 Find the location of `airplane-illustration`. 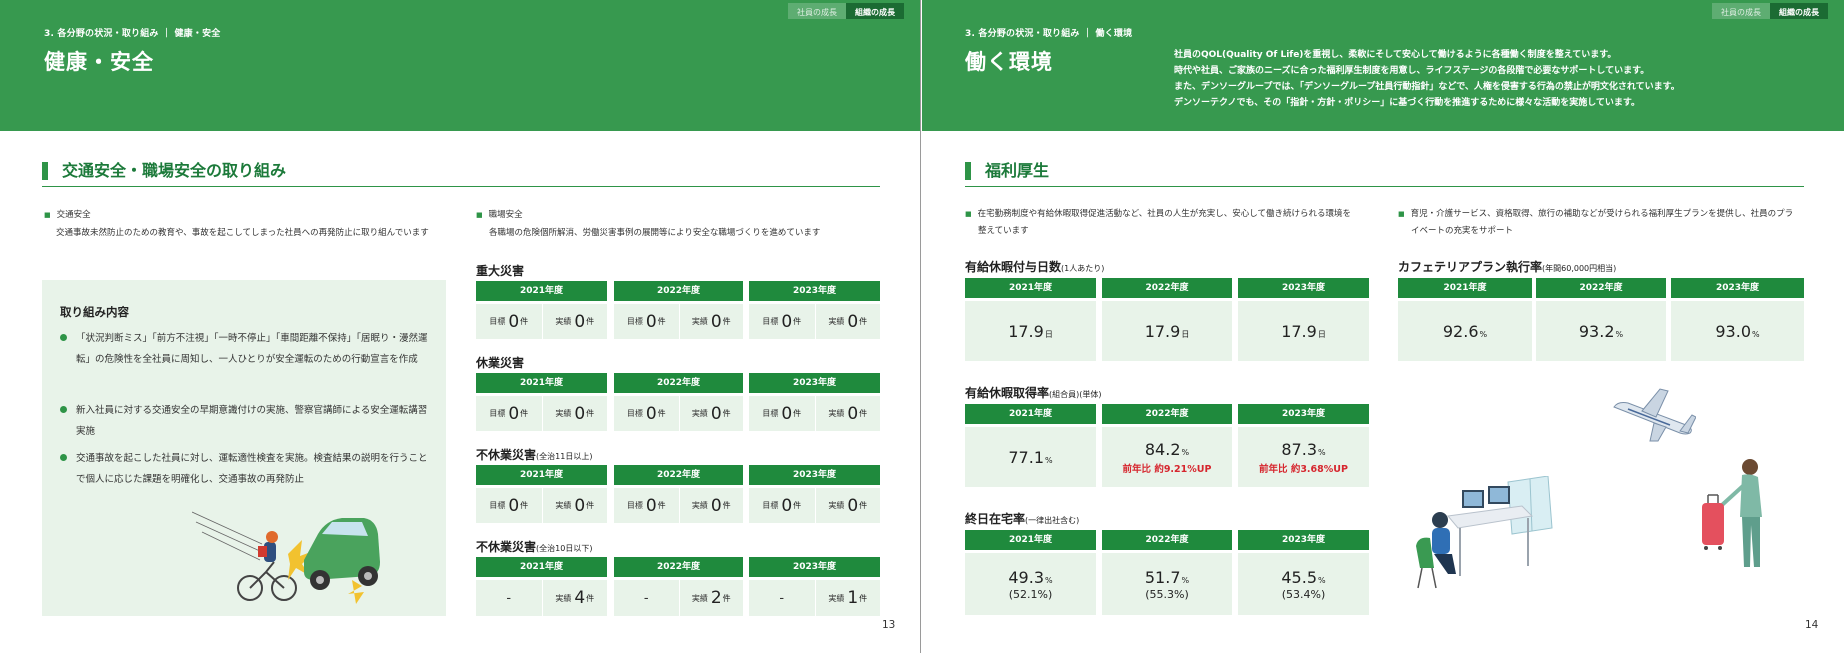

airplane-illustration is located at coordinates (1654, 415).